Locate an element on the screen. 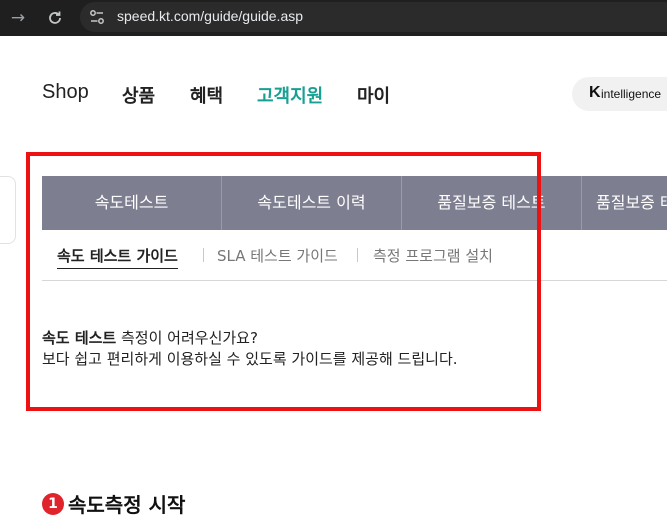 The height and width of the screenshot is (519, 667). tab-quality-test-2: 품질보증 테스트 is located at coordinates (624, 203).